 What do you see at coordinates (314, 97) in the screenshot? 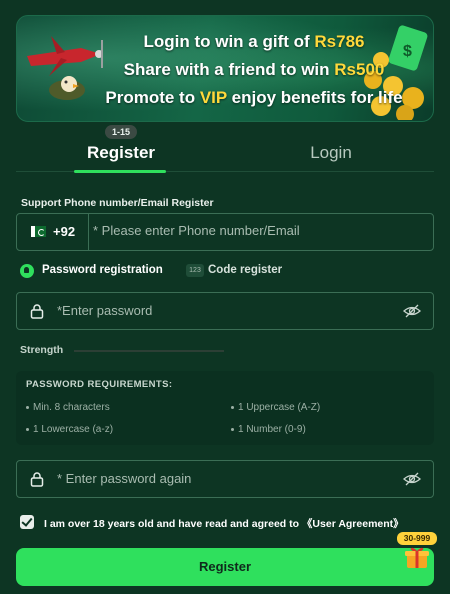
I see `banner-line-3-suffix: enjoy benefits for life` at bounding box center [314, 97].